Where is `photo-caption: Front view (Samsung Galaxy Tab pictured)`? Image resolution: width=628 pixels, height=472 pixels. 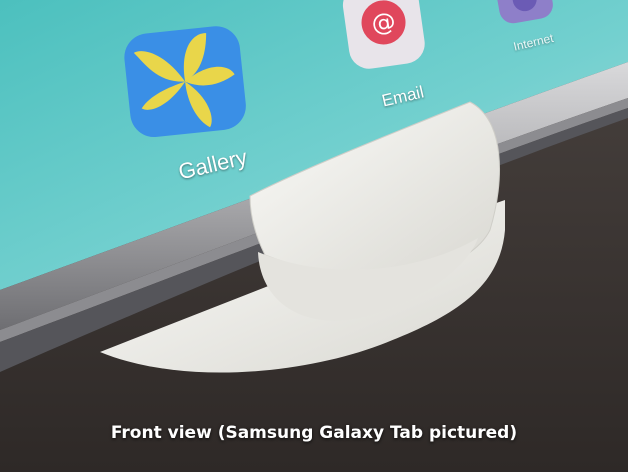
photo-caption: Front view (Samsung Galaxy Tab pictured) is located at coordinates (314, 433).